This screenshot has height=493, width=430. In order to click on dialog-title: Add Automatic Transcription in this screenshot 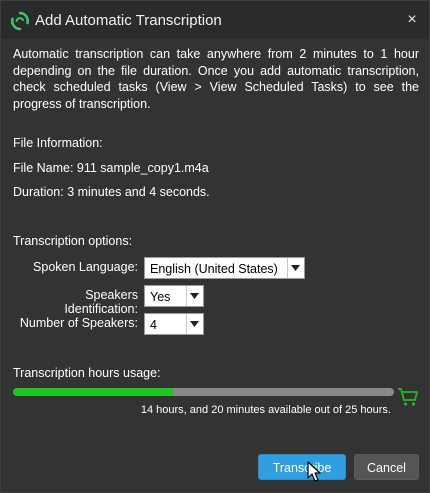, I will do `click(128, 20)`.